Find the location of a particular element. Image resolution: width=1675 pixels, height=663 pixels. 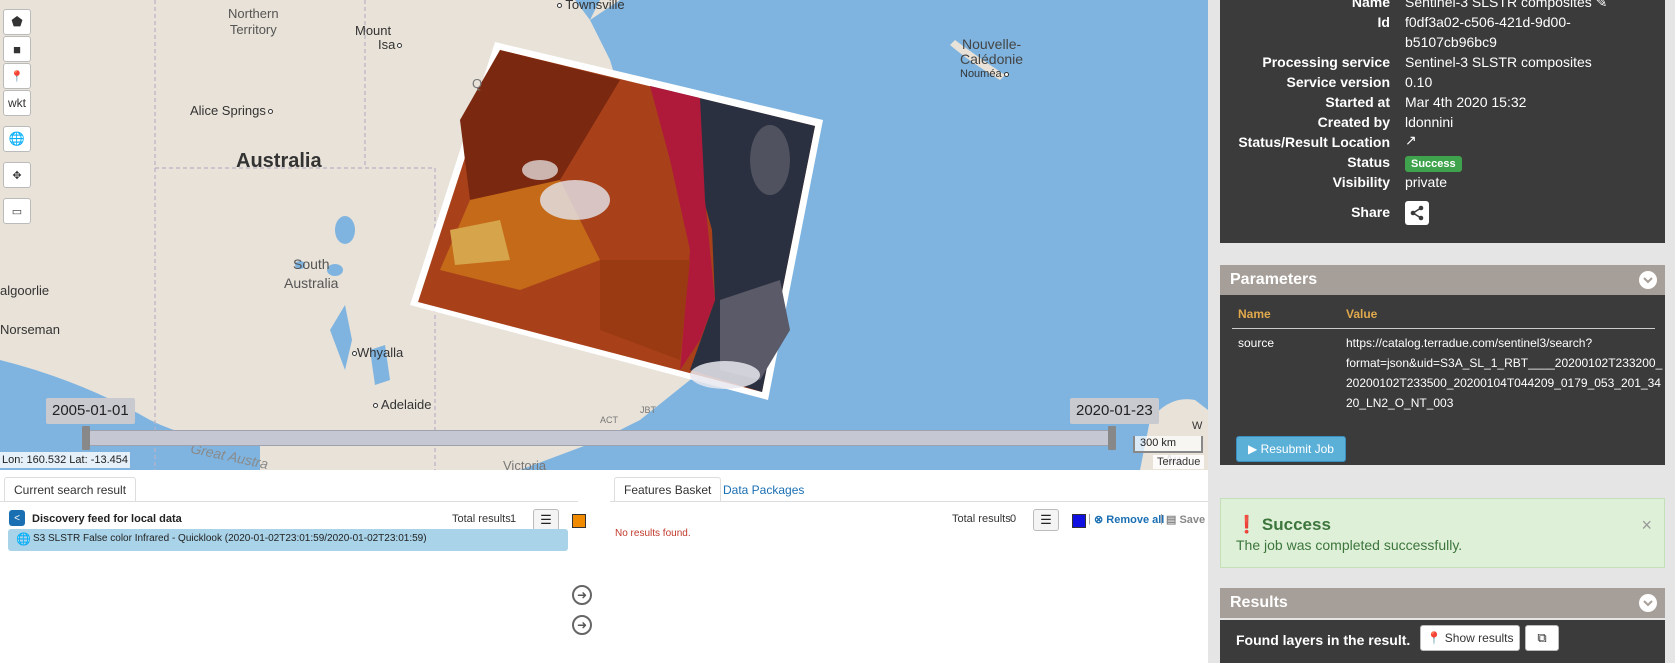

timeline-bar is located at coordinates (600, 438).